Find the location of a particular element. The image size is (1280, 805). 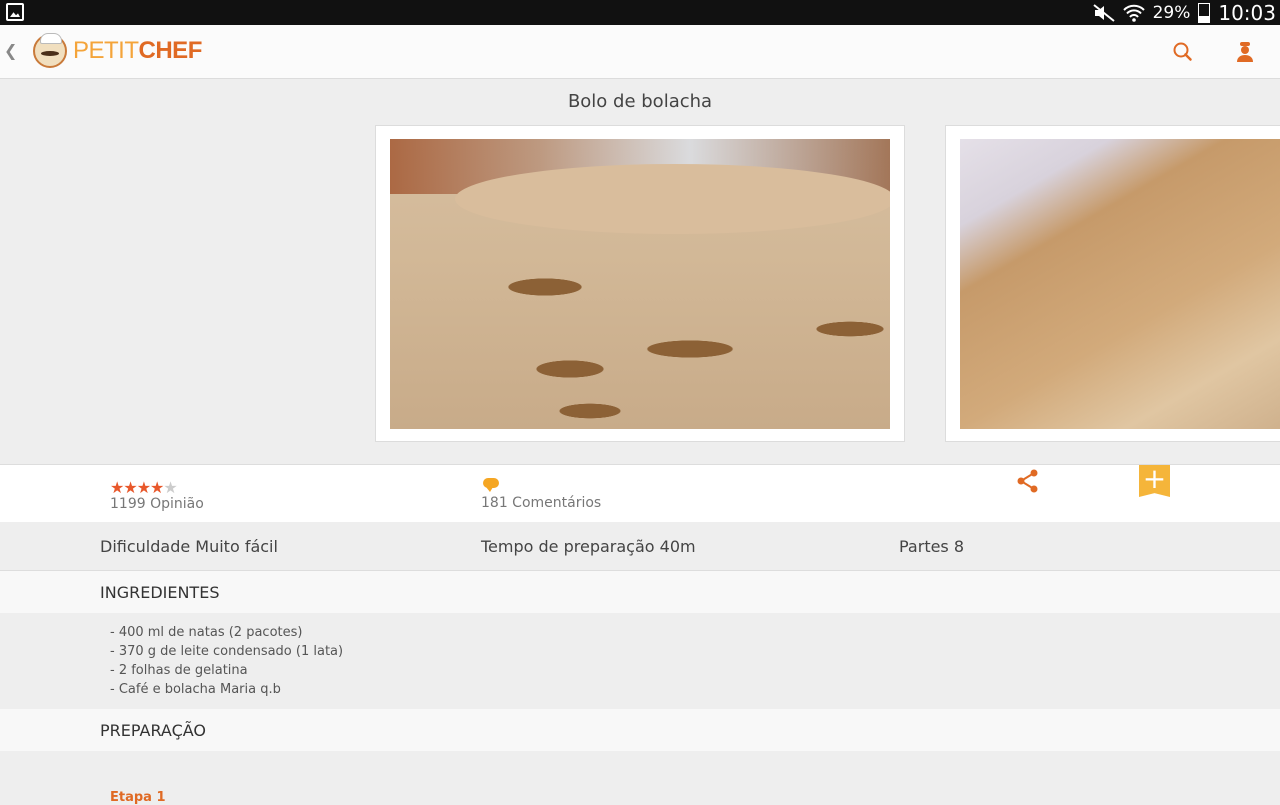

recipe-photo-card-next is located at coordinates (1112, 283).